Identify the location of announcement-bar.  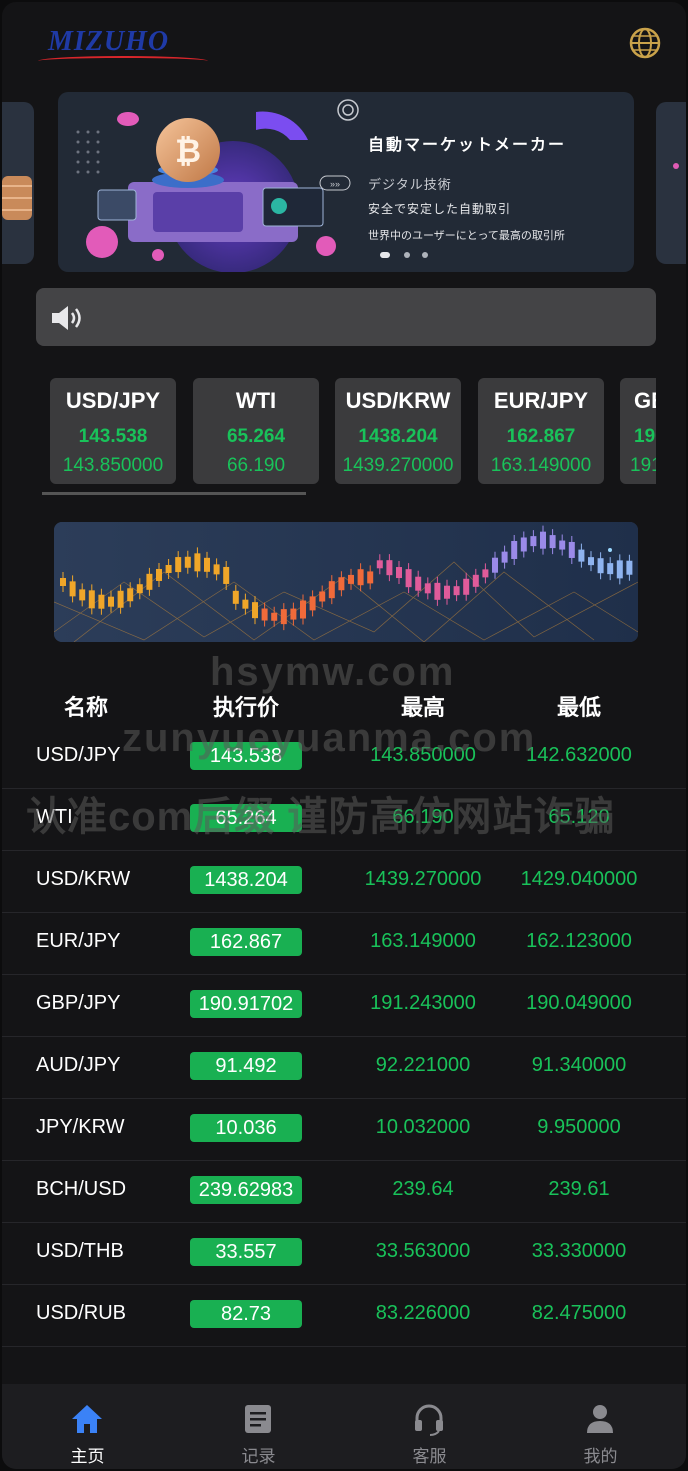
(346, 317).